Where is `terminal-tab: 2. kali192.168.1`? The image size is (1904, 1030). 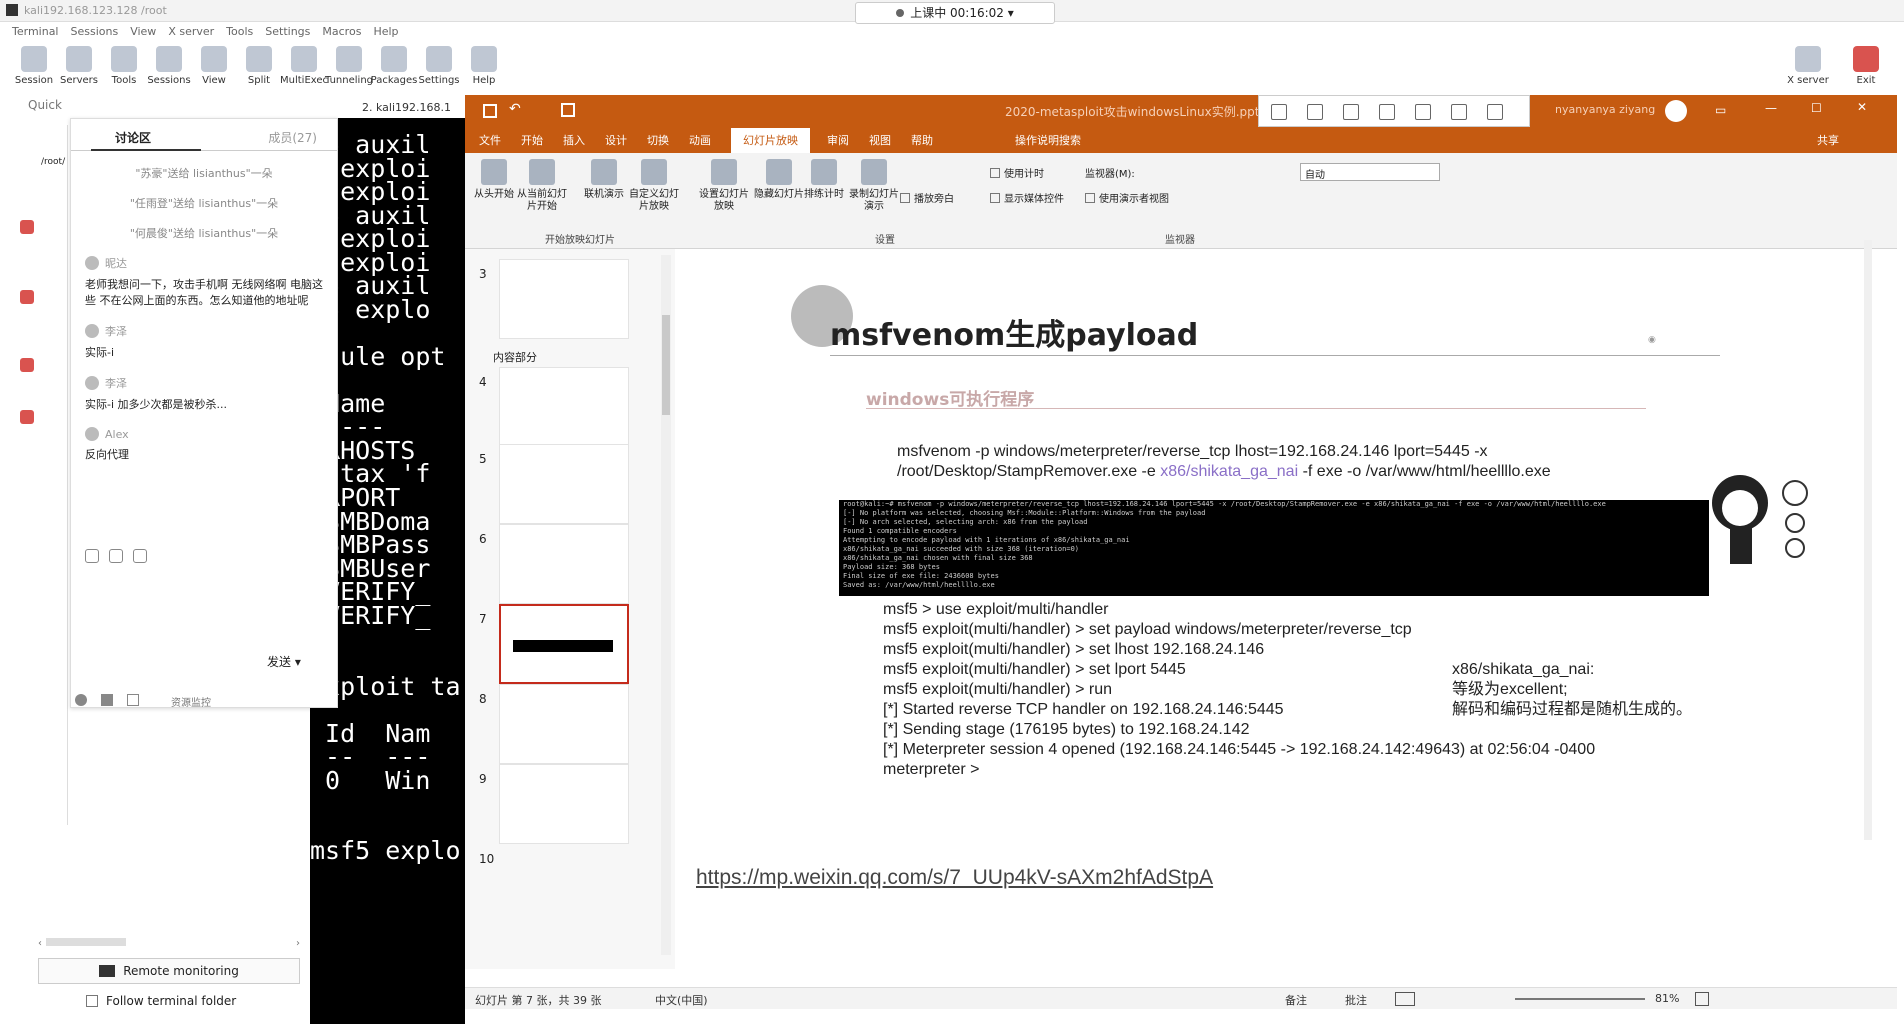 terminal-tab: 2. kali192.168.1 is located at coordinates (416, 108).